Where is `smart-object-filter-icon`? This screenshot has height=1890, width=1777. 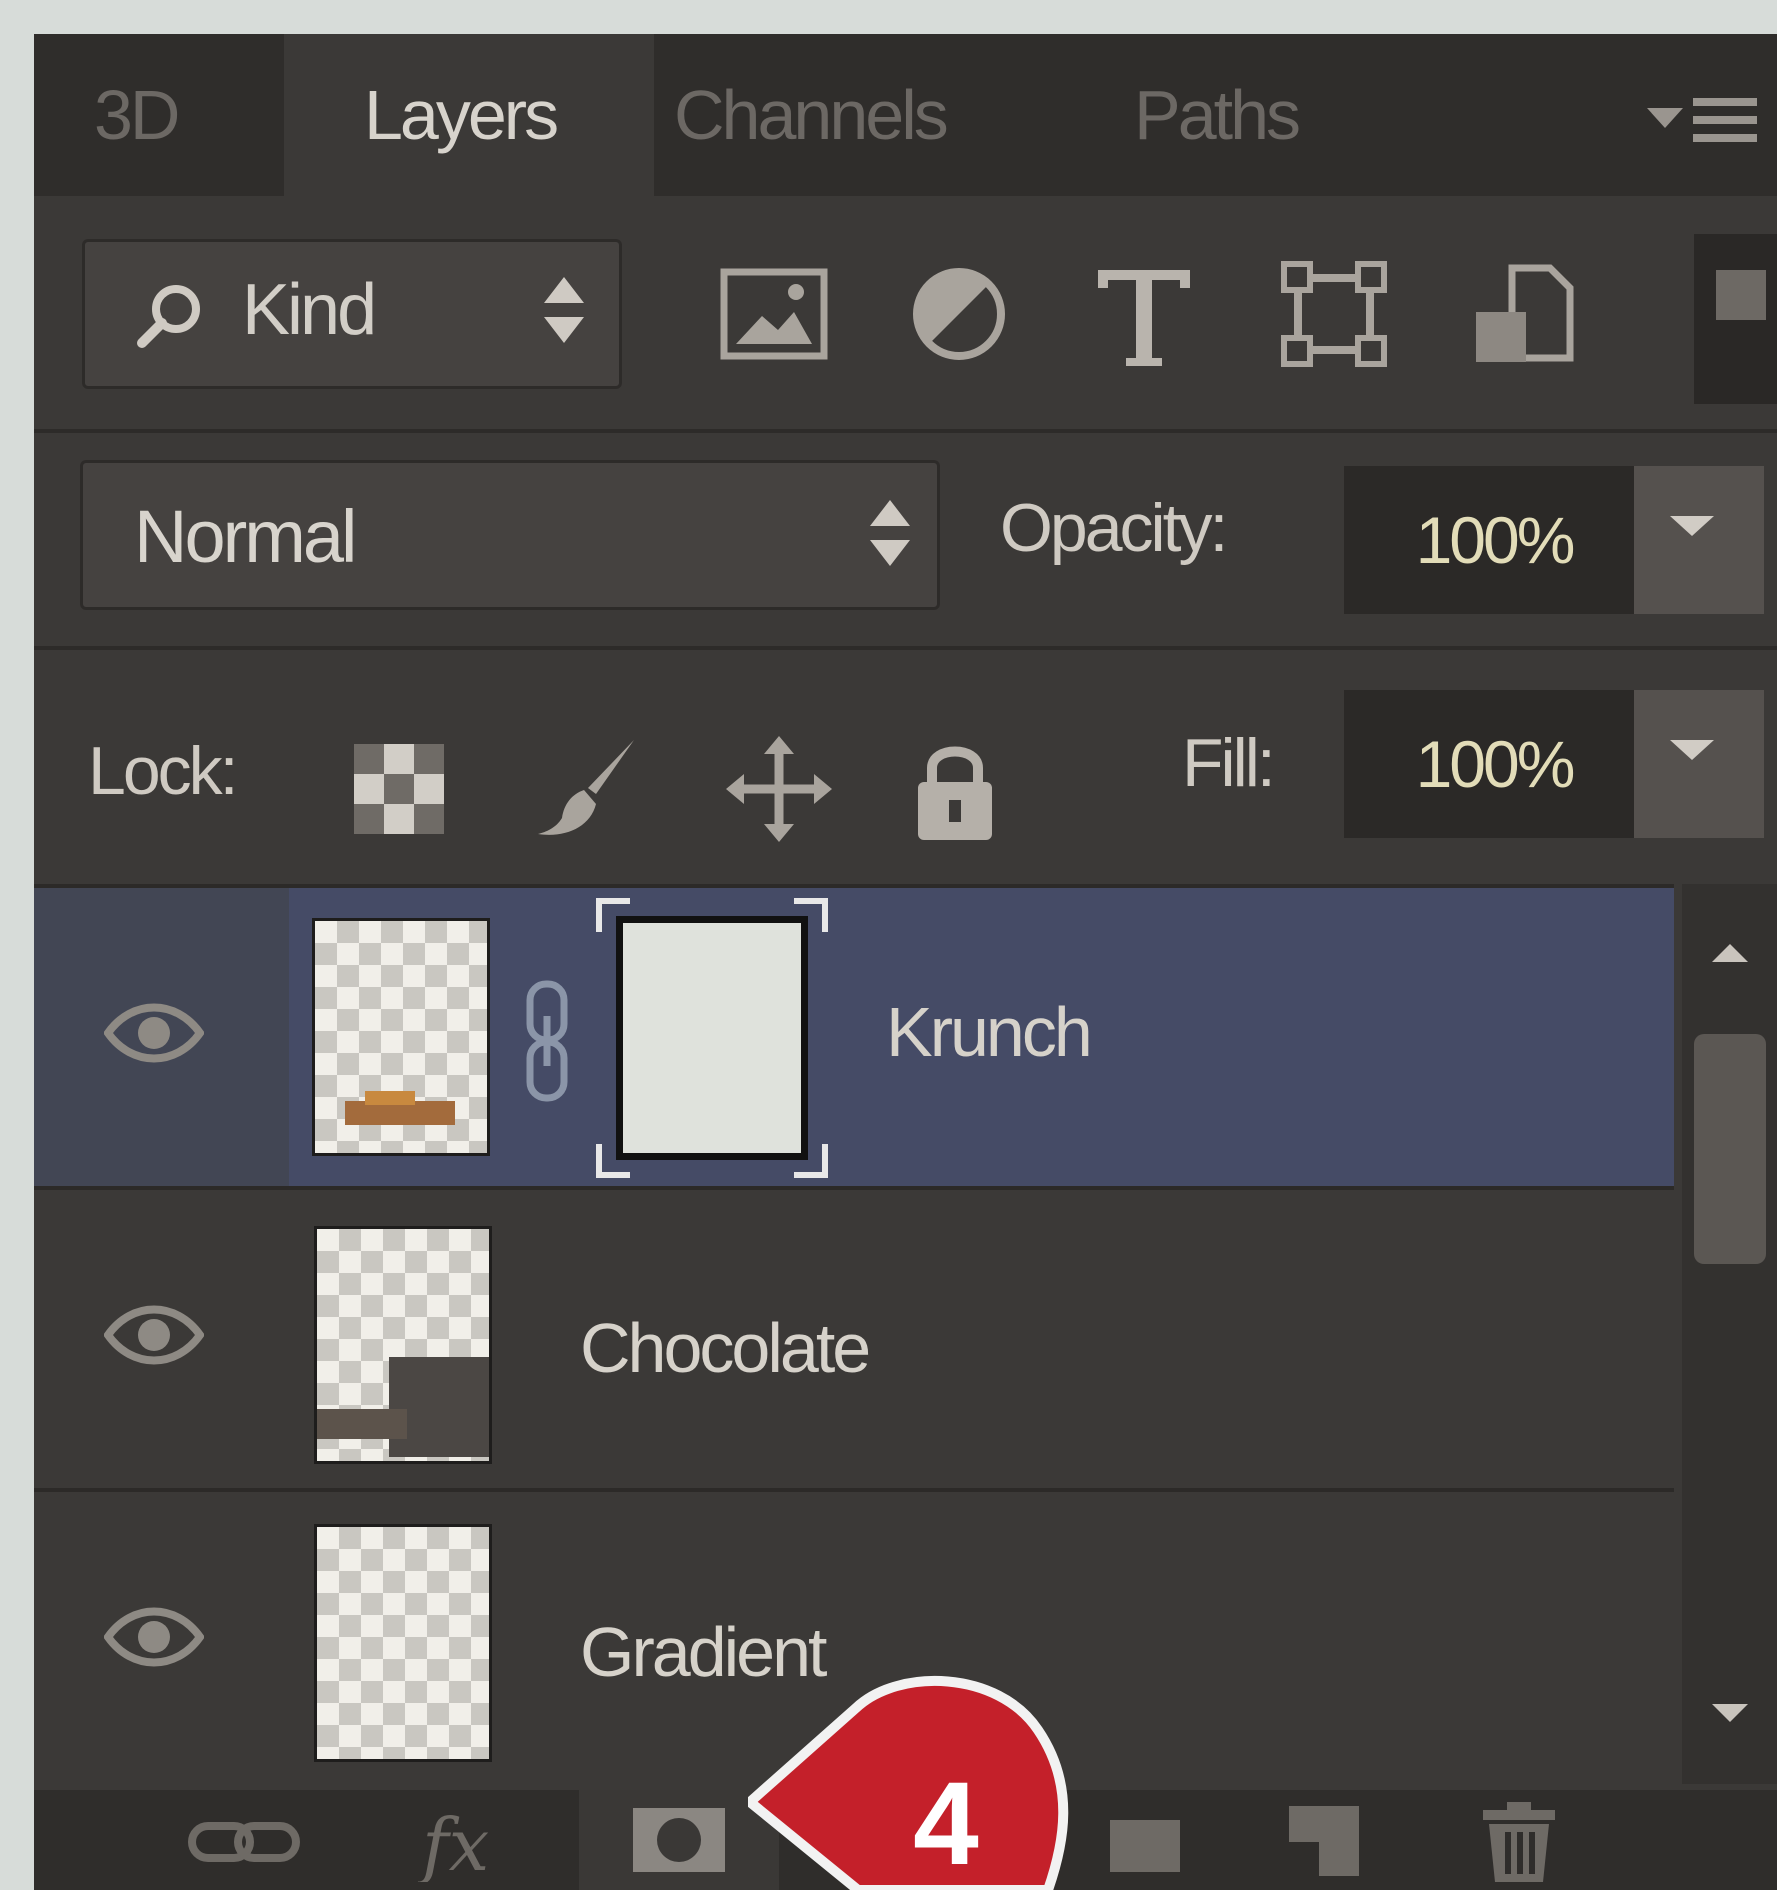
smart-object-filter-icon is located at coordinates (1522, 314).